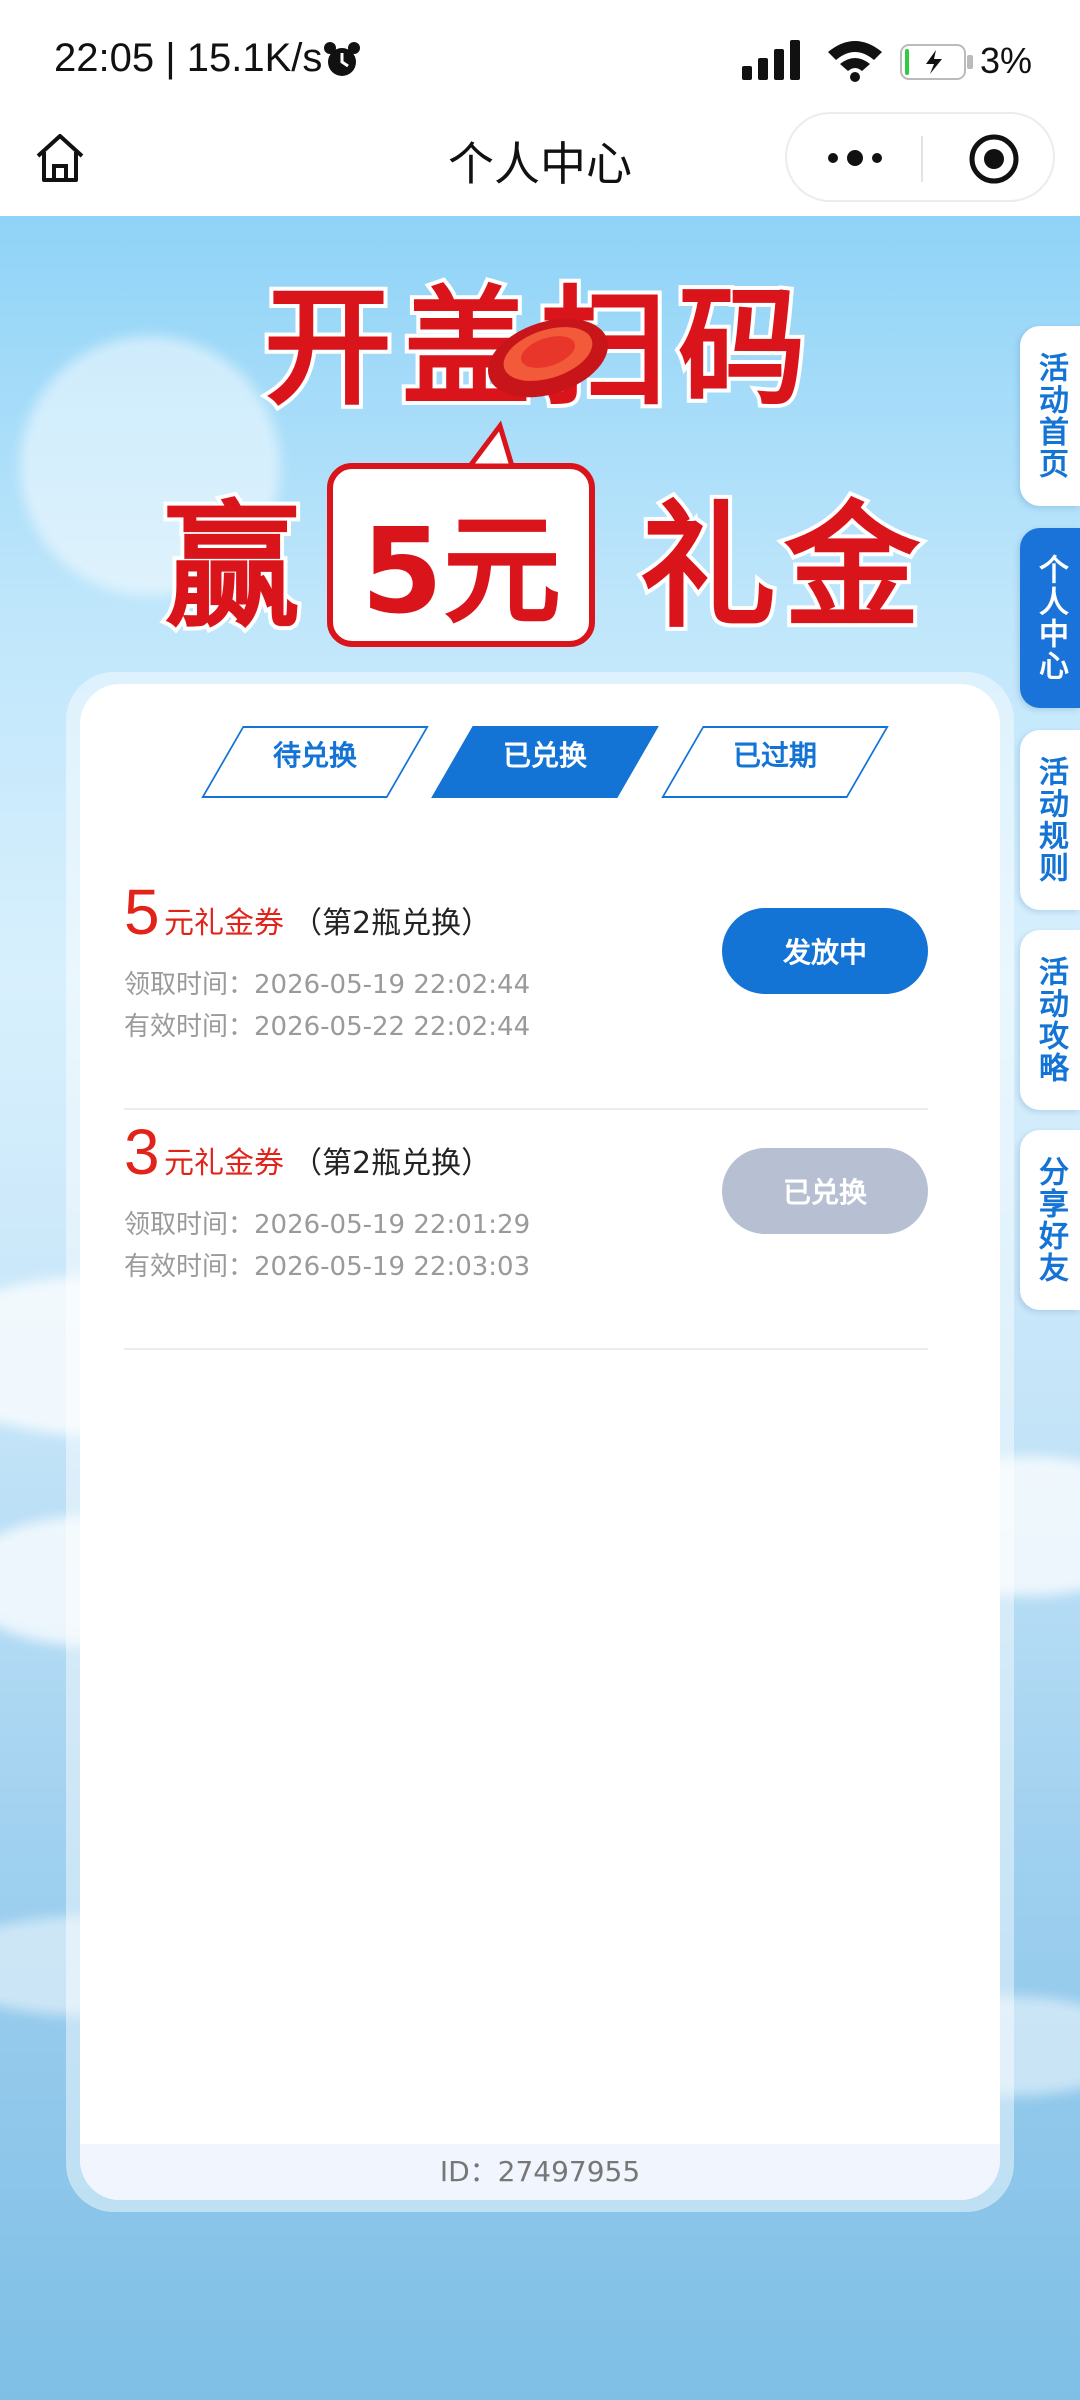 This screenshot has height=2400, width=1080. I want to click on sidetab-activity-guide: 活动攻略, so click(1050, 1020).